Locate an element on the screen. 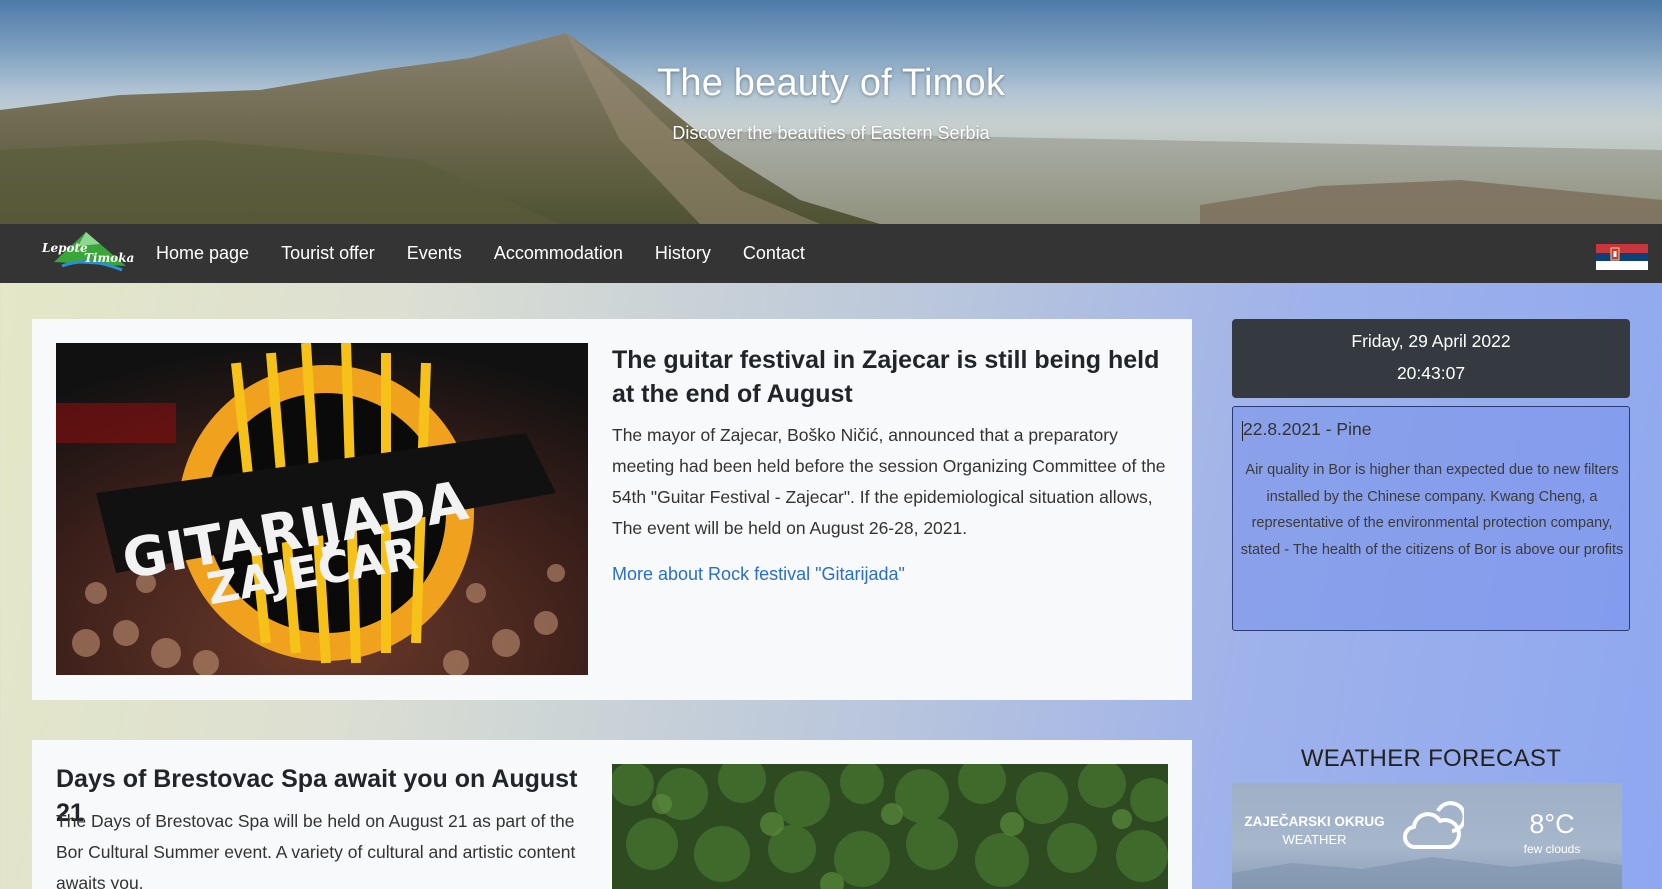 The width and height of the screenshot is (1662, 889). article-more-link: More about Rock festival "Gitarijada" is located at coordinates (758, 574).